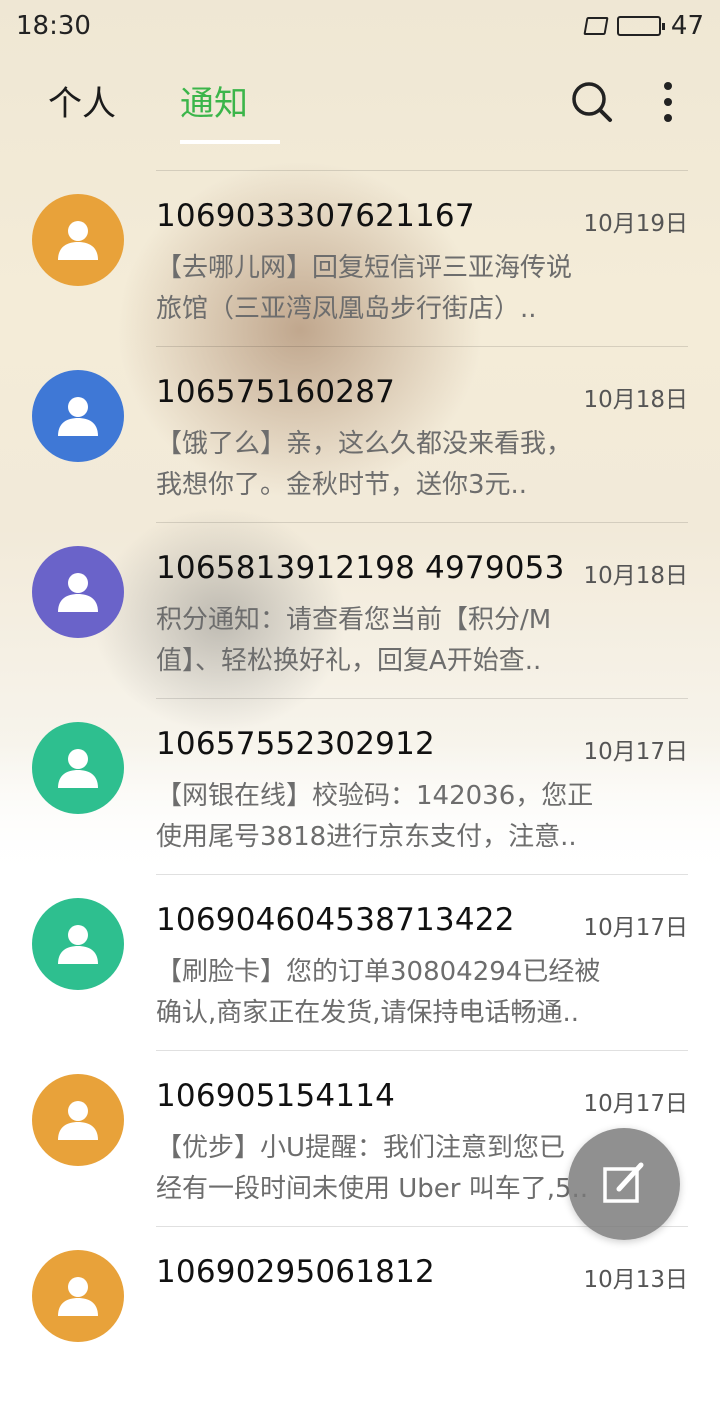 This screenshot has width=720, height=1402. Describe the element at coordinates (360, 105) in the screenshot. I see `top-tab-bar: 个人 通知` at that location.